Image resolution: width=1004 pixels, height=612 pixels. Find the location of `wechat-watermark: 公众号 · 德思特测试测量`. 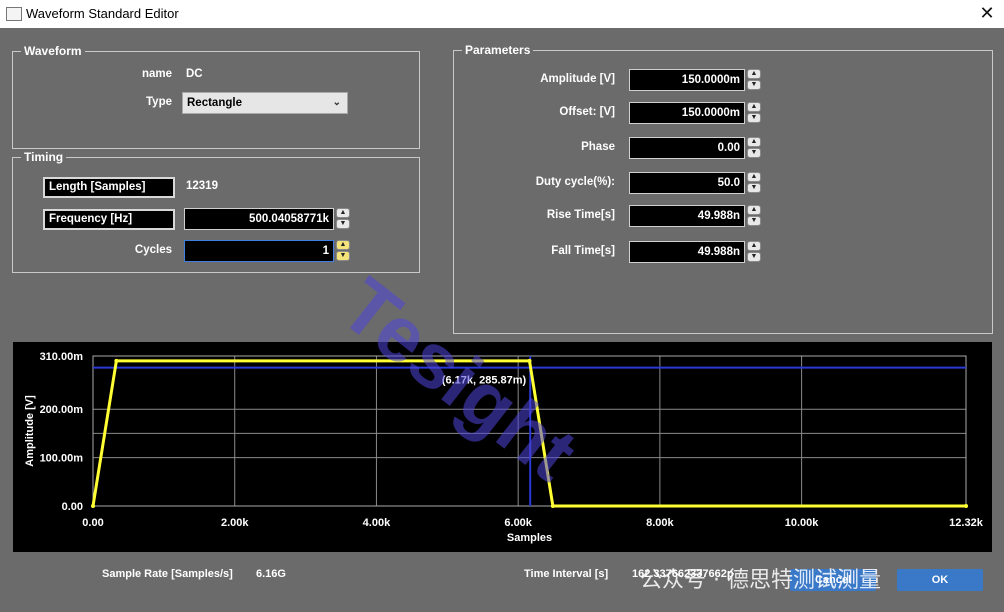

wechat-watermark: 公众号 · 德思特测试测量 is located at coordinates (760, 580).